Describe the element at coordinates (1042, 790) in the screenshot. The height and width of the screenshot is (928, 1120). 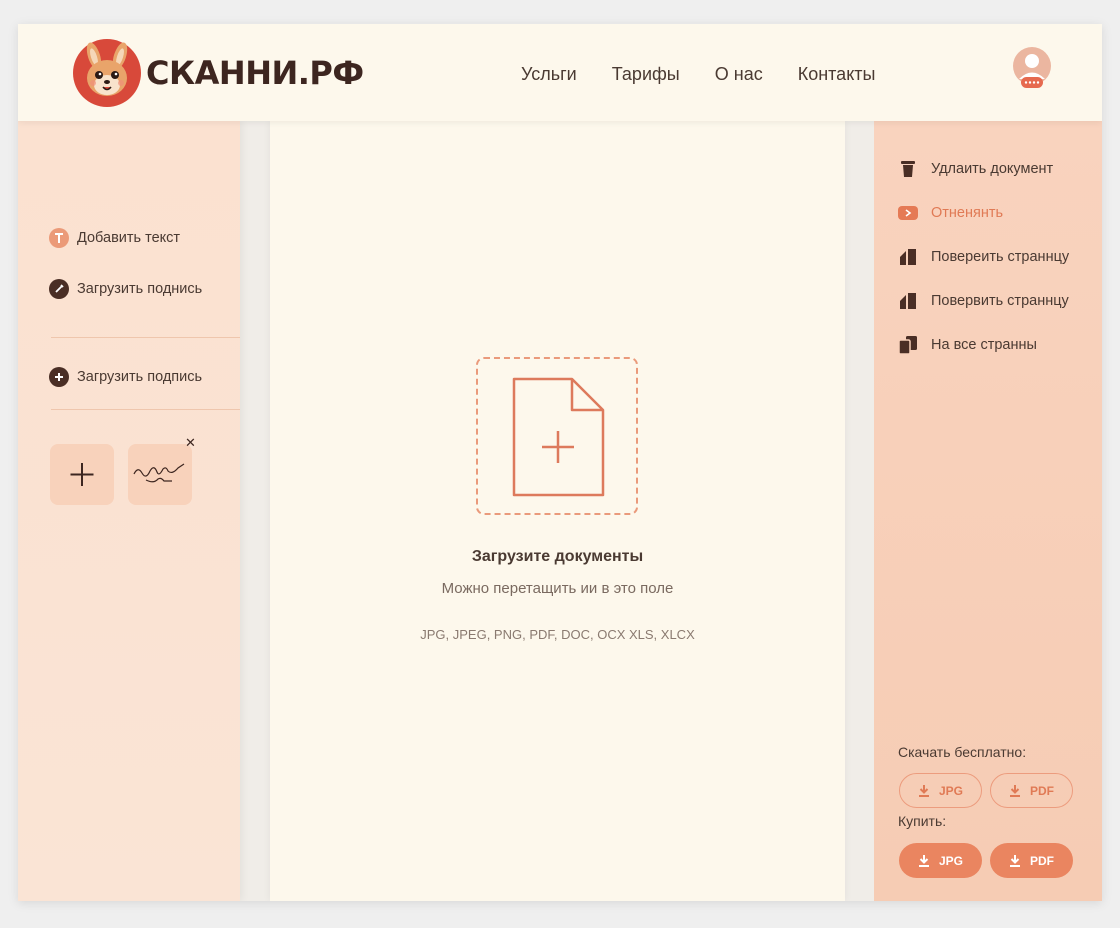
I see `download-pdf-free-label: PDF` at that location.